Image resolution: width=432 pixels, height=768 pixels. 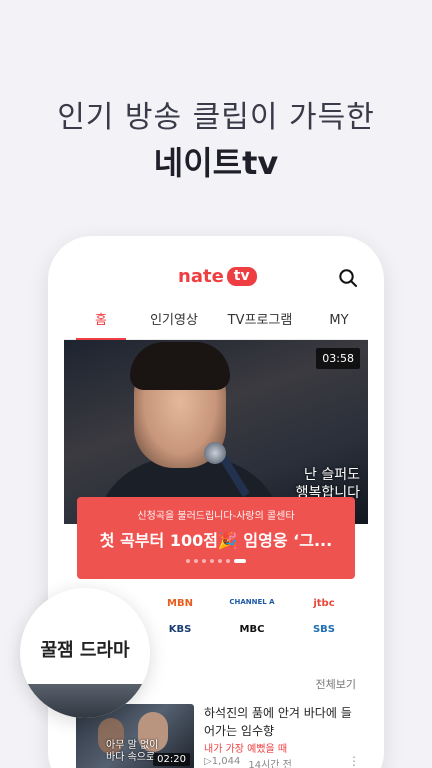 I want to click on featured-card-subtitle: 신청곡을 불러드립니다-사랑의 콜센타, so click(x=216, y=516).